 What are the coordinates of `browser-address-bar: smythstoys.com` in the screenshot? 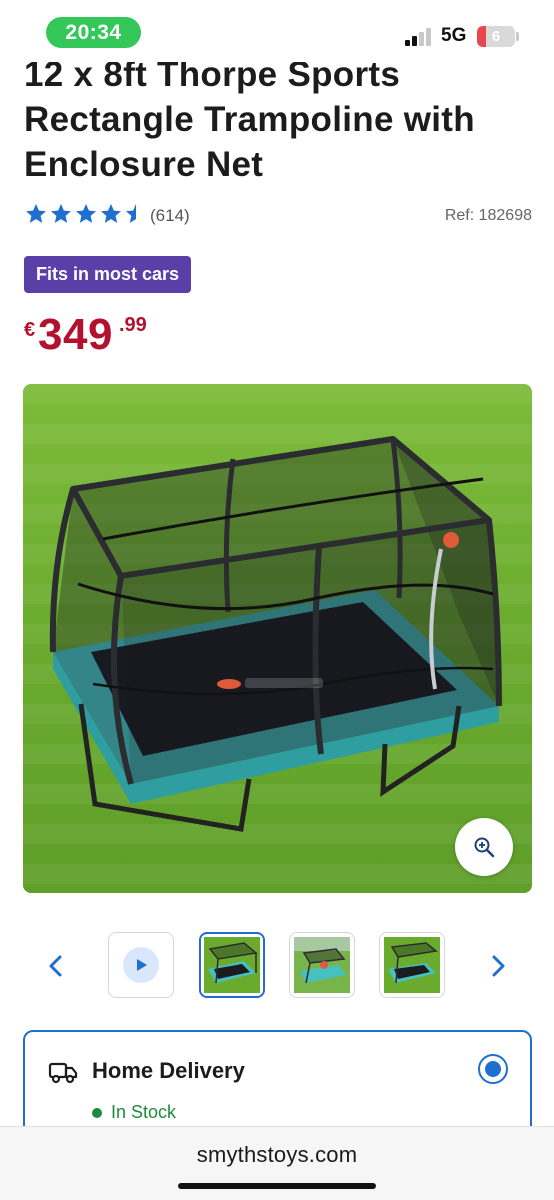 It's located at (277, 1163).